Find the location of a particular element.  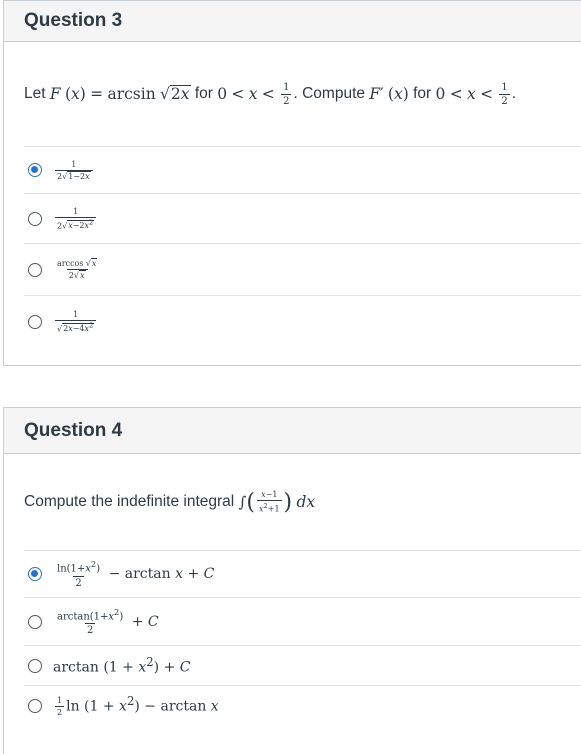

answer-math: ln(1+x2) 2 is located at coordinates (79, 574).